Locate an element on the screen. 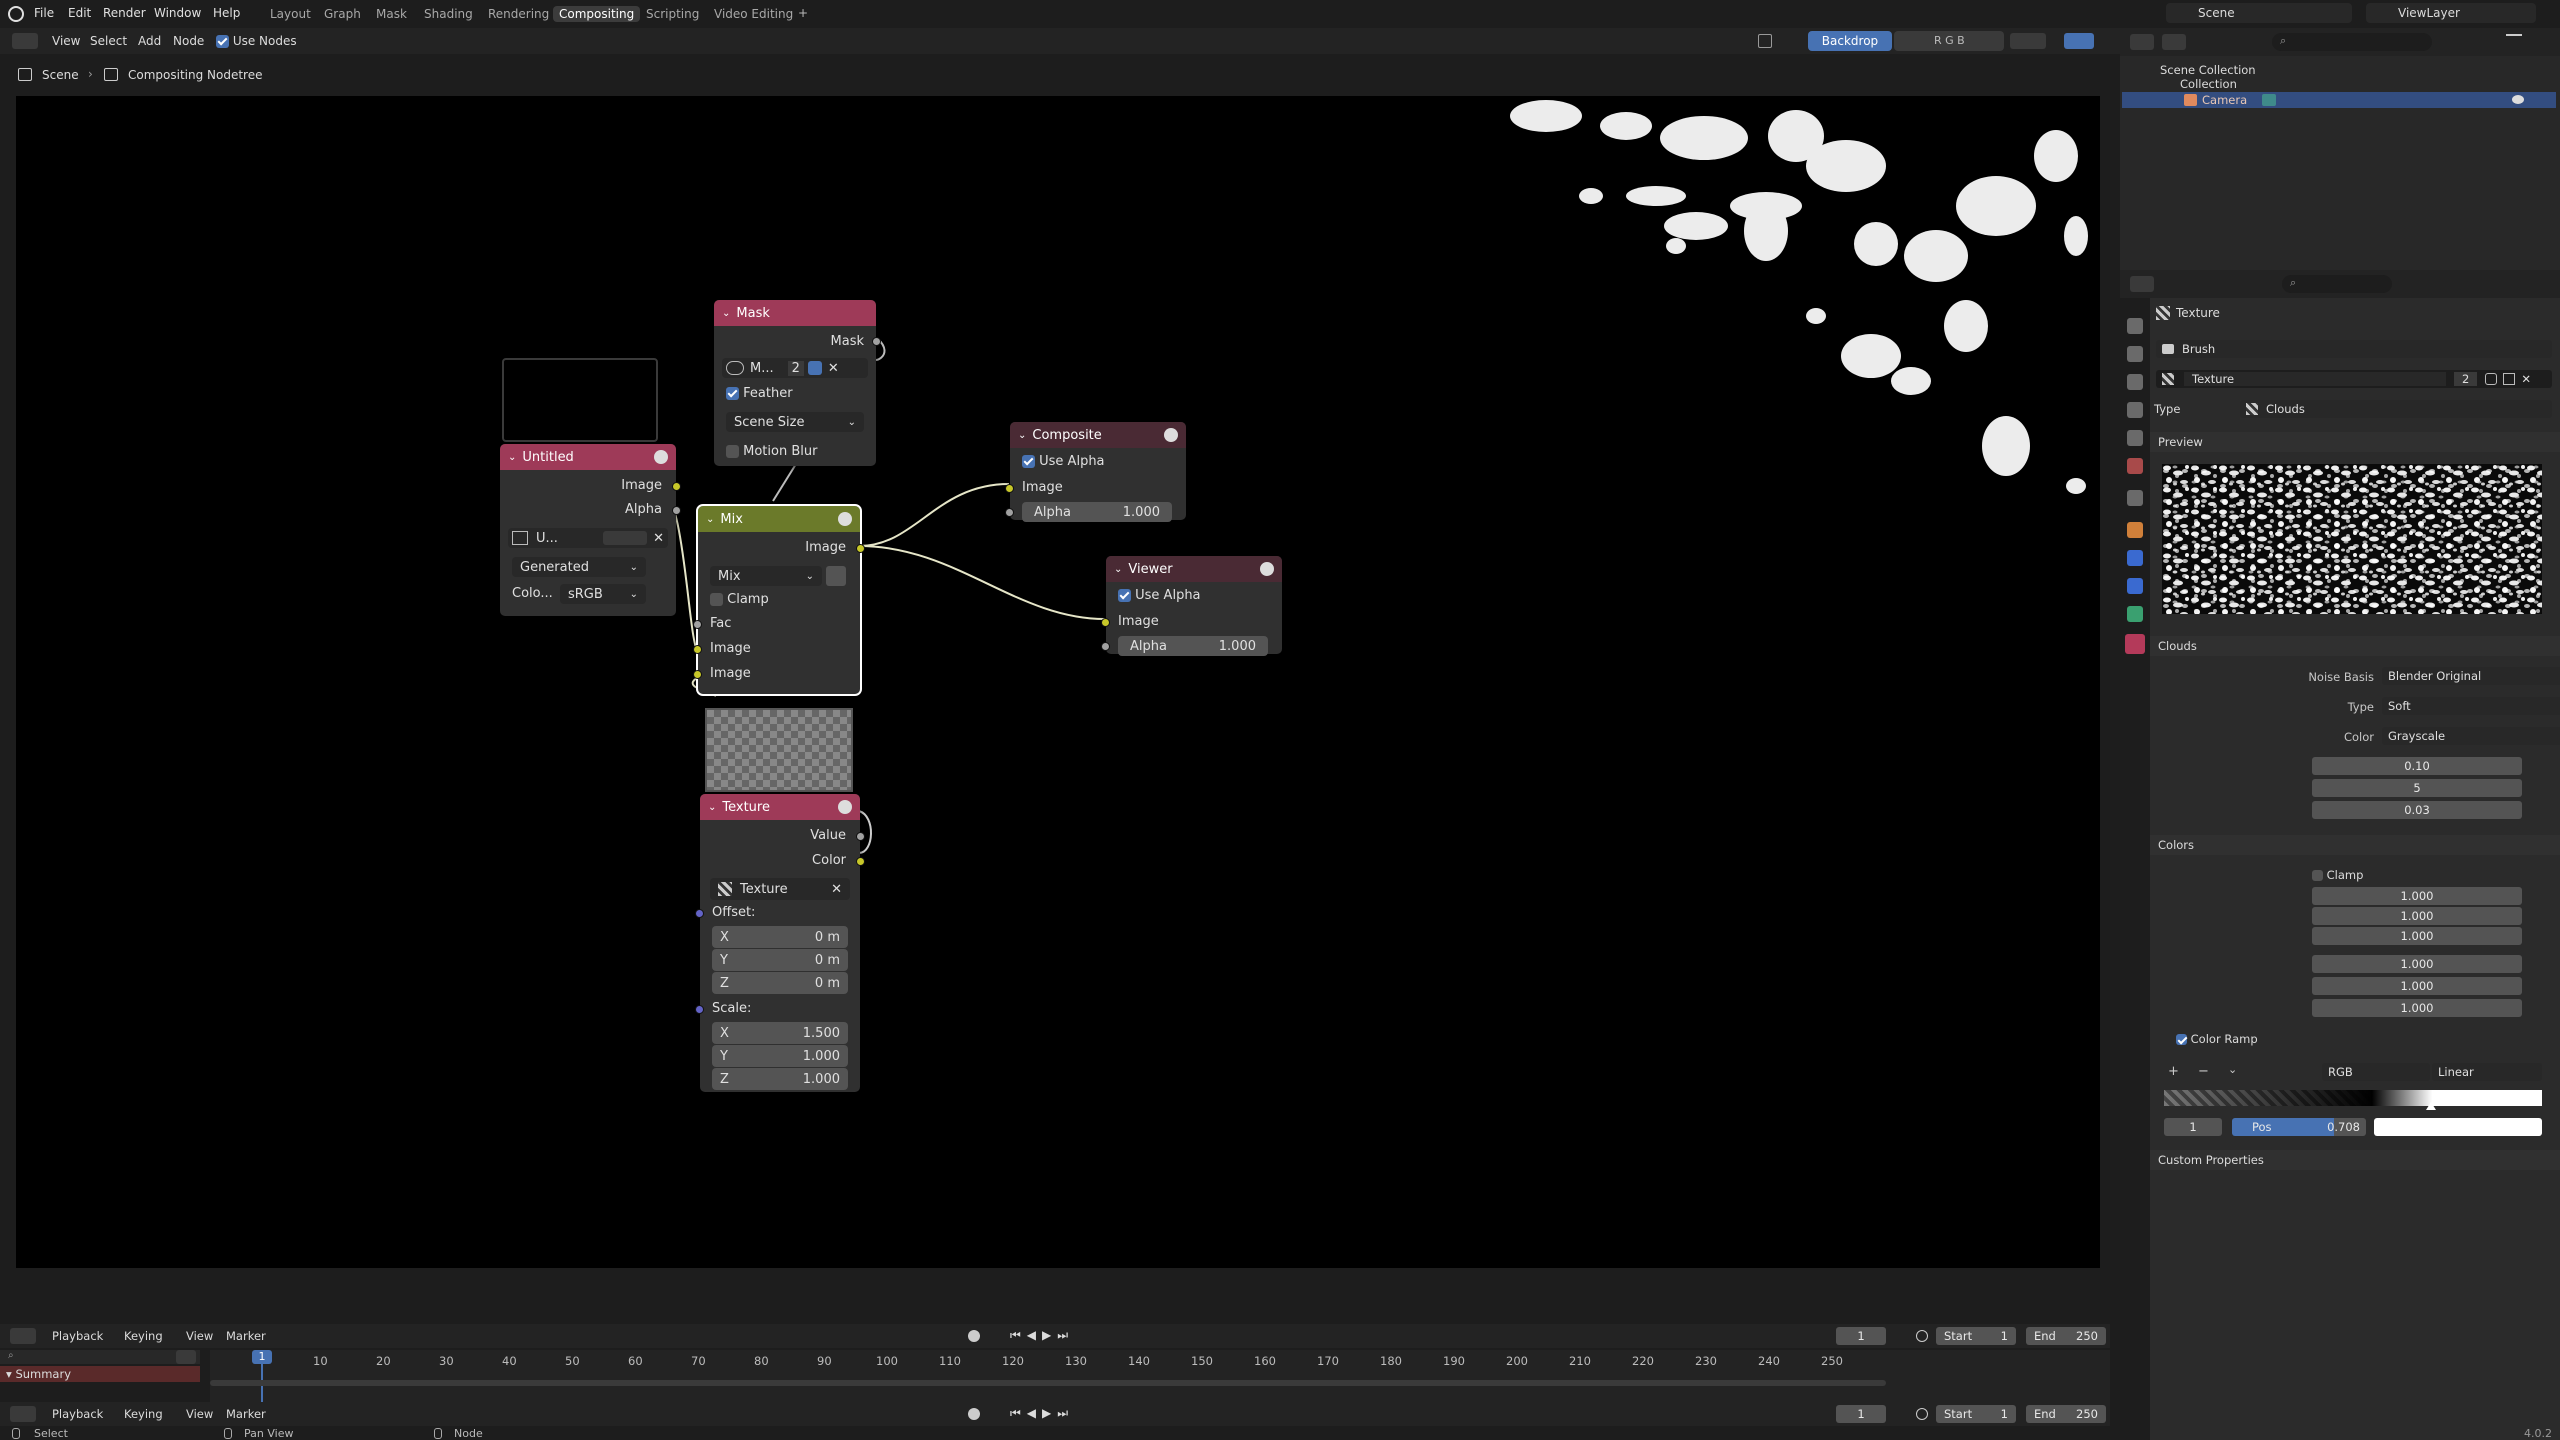  saturation-field: 1.000 is located at coordinates (2417, 1008).